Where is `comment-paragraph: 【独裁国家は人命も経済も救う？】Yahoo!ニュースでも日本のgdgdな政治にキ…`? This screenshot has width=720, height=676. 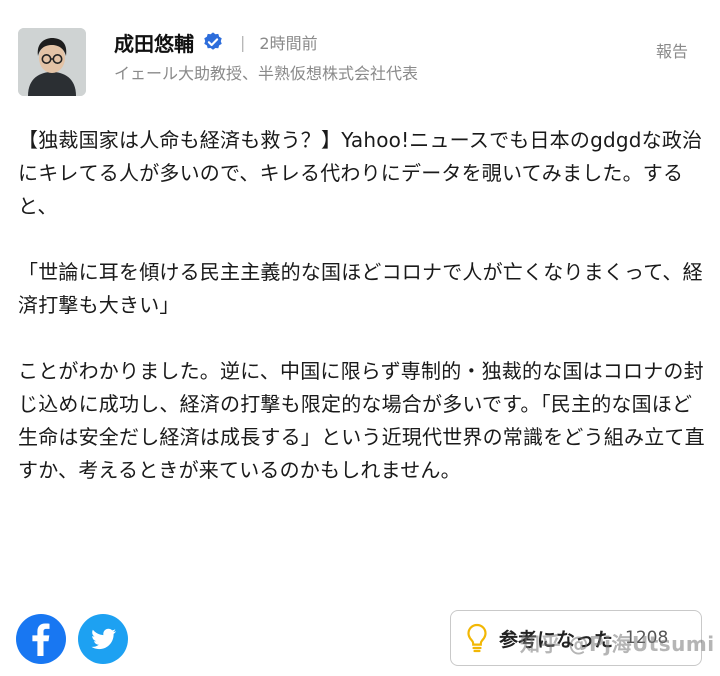 comment-paragraph: 【独裁国家は人命も経済も救う？】Yahoo!ニュースでも日本のgdgdな政治にキ… is located at coordinates (360, 173).